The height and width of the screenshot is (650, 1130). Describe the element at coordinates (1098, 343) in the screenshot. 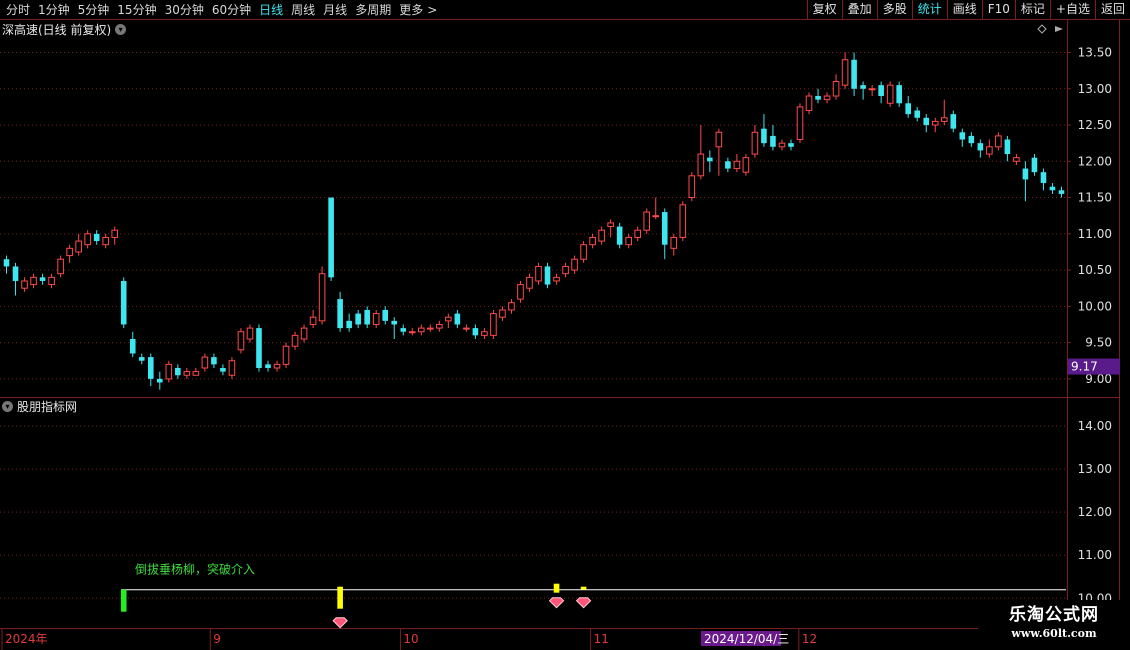

I see `price-tick-label: 9.50` at that location.